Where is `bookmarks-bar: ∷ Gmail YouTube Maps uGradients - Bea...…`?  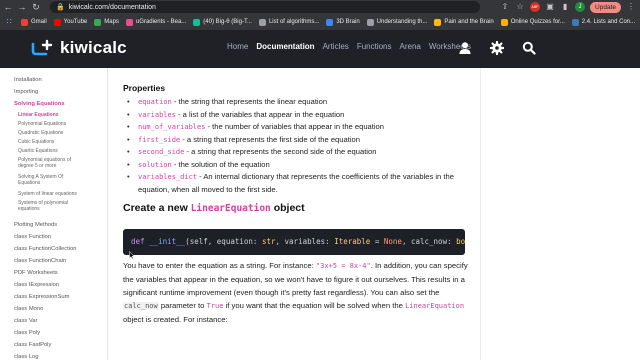
bookmarks-bar: ∷ Gmail YouTube Maps uGradients - Bea...… is located at coordinates (320, 22).